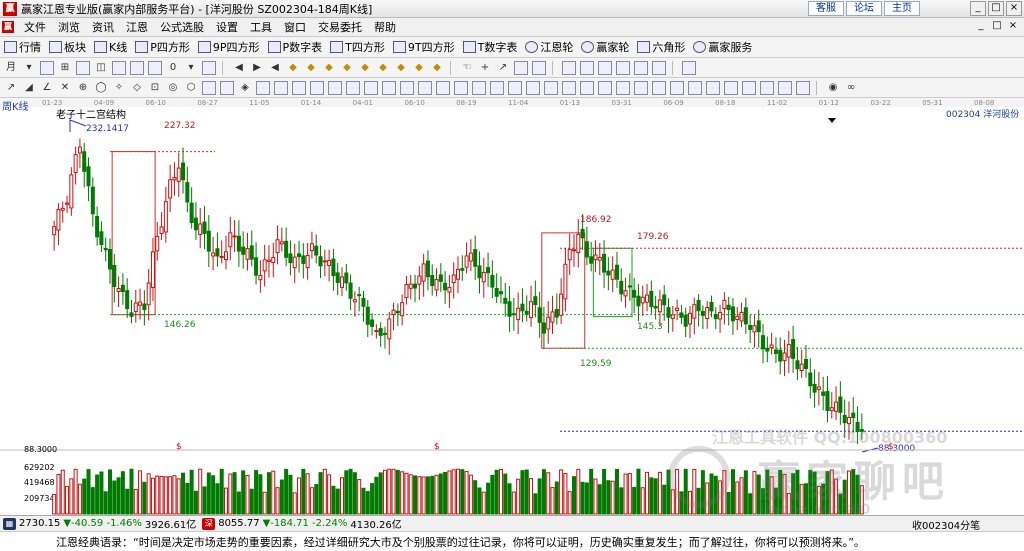 This screenshot has height=551, width=1024. I want to click on close-button: ×, so click(1014, 8).